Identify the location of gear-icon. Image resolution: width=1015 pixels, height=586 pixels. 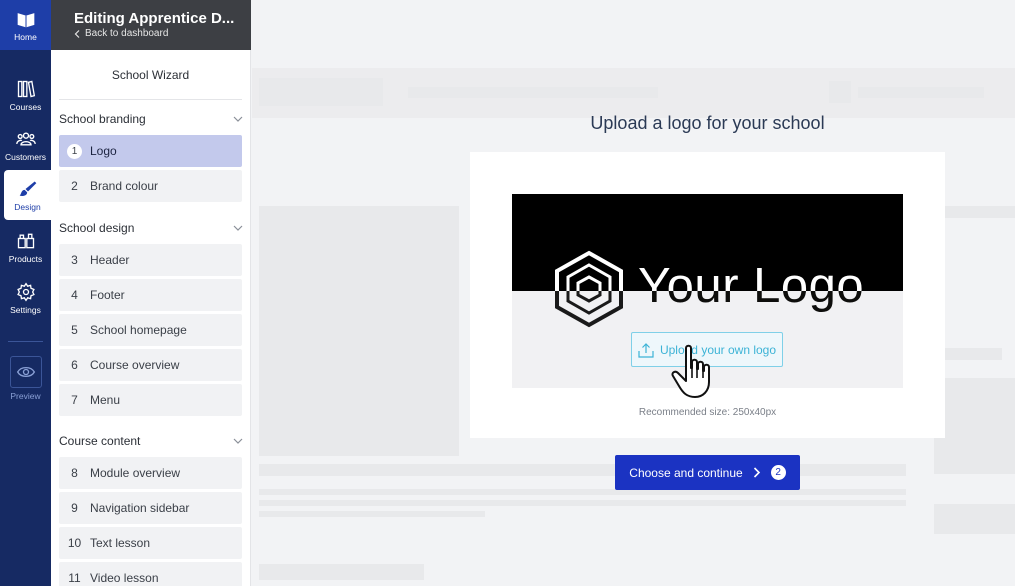
(25, 291).